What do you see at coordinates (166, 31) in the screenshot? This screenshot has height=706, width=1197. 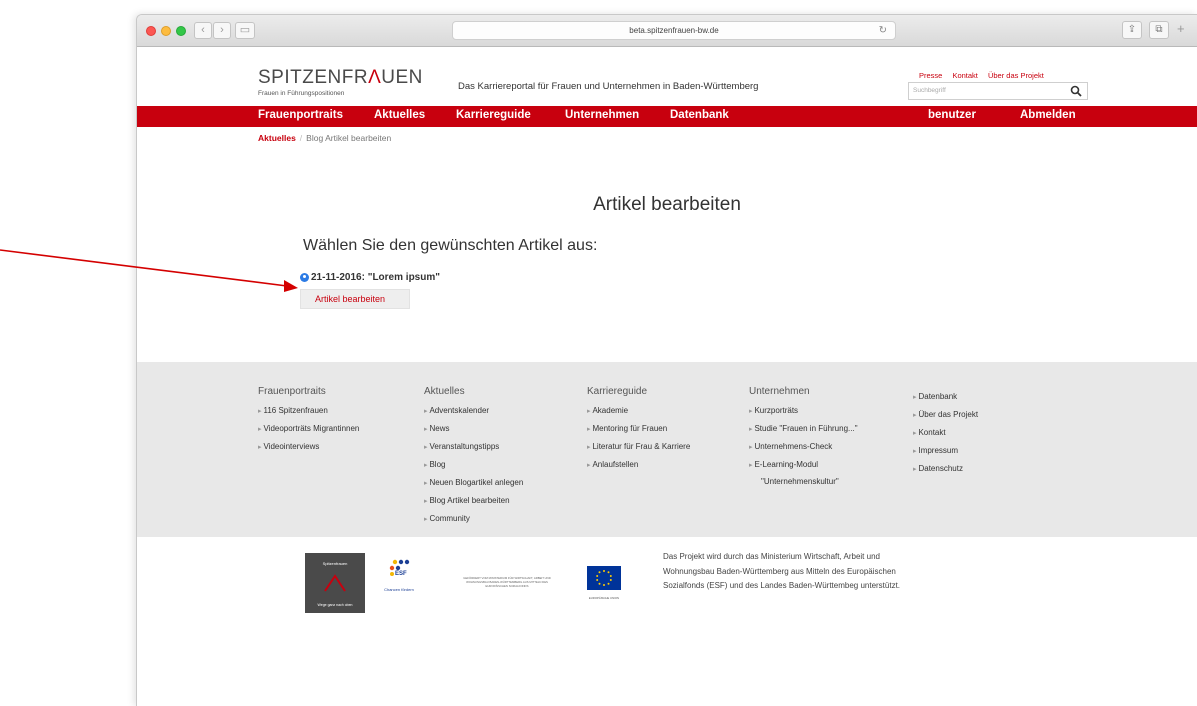 I see `minimize-window-button` at bounding box center [166, 31].